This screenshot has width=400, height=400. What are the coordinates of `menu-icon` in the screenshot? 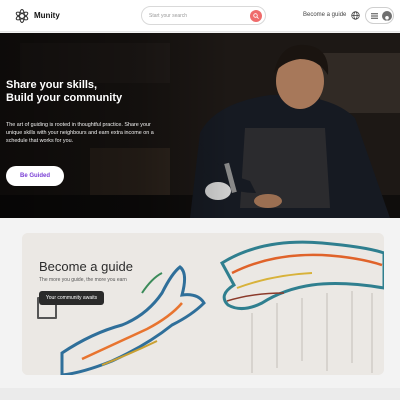 It's located at (374, 16).